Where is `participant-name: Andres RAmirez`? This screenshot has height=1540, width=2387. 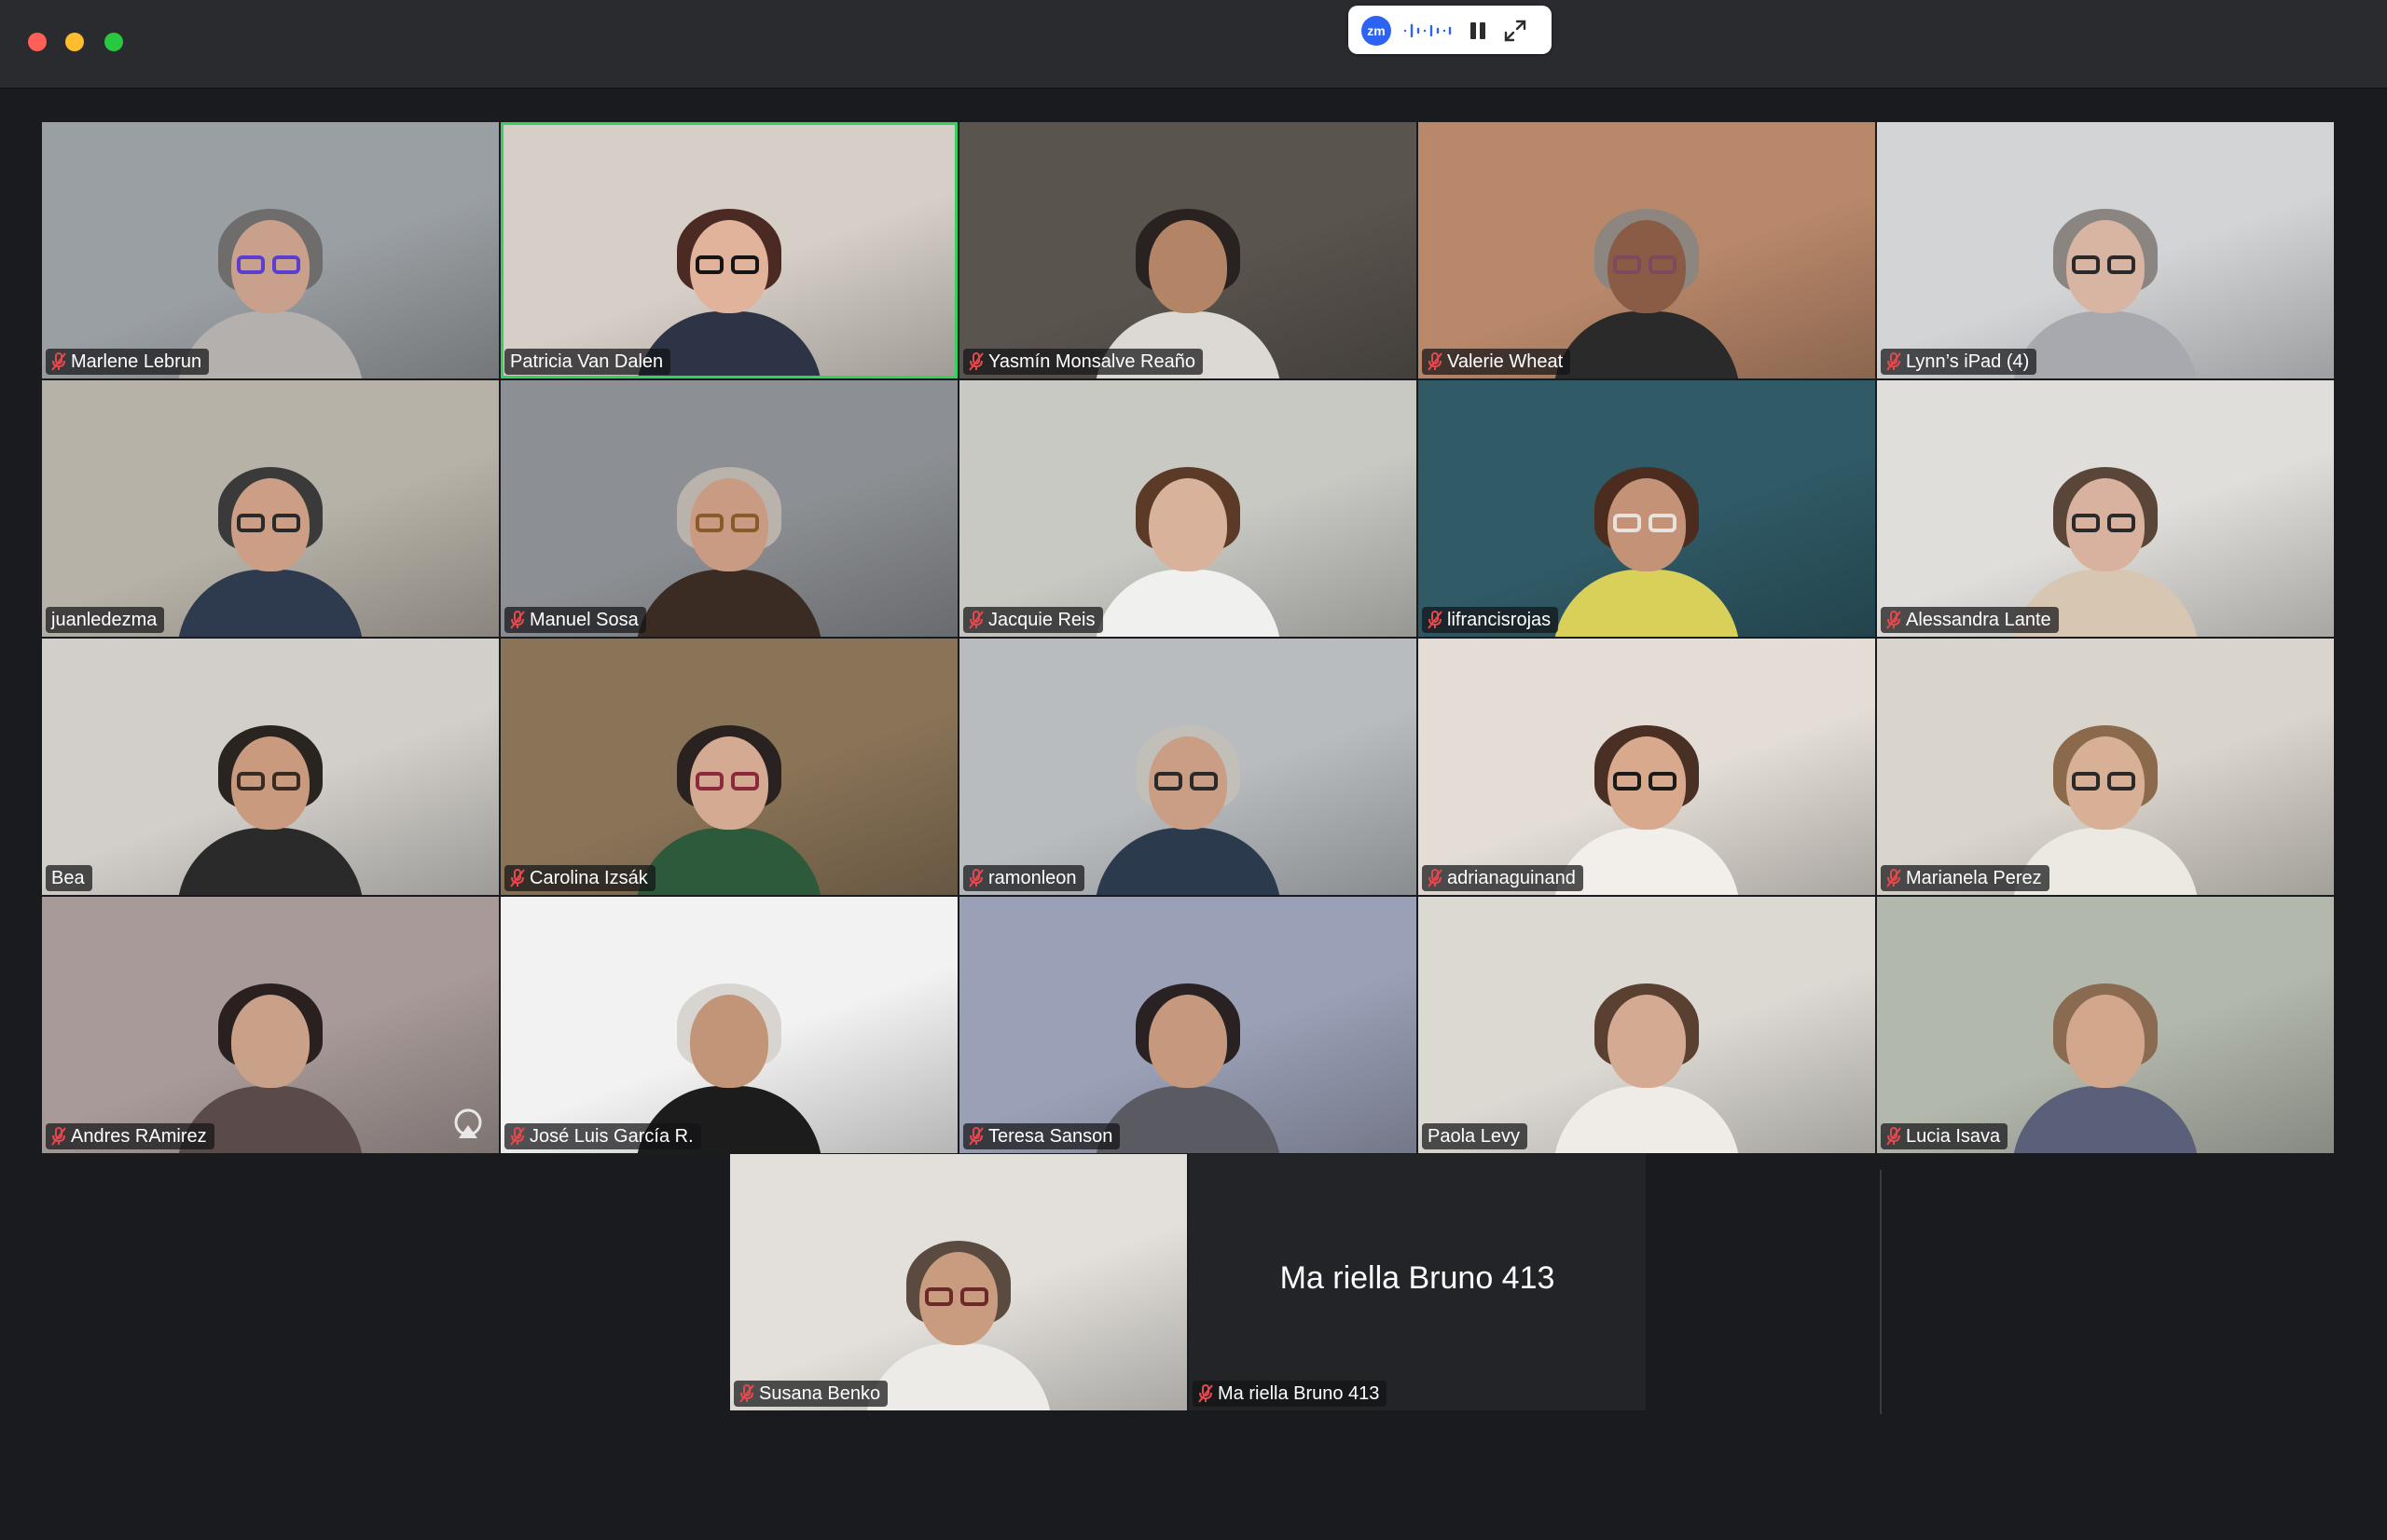 participant-name: Andres RAmirez is located at coordinates (139, 1136).